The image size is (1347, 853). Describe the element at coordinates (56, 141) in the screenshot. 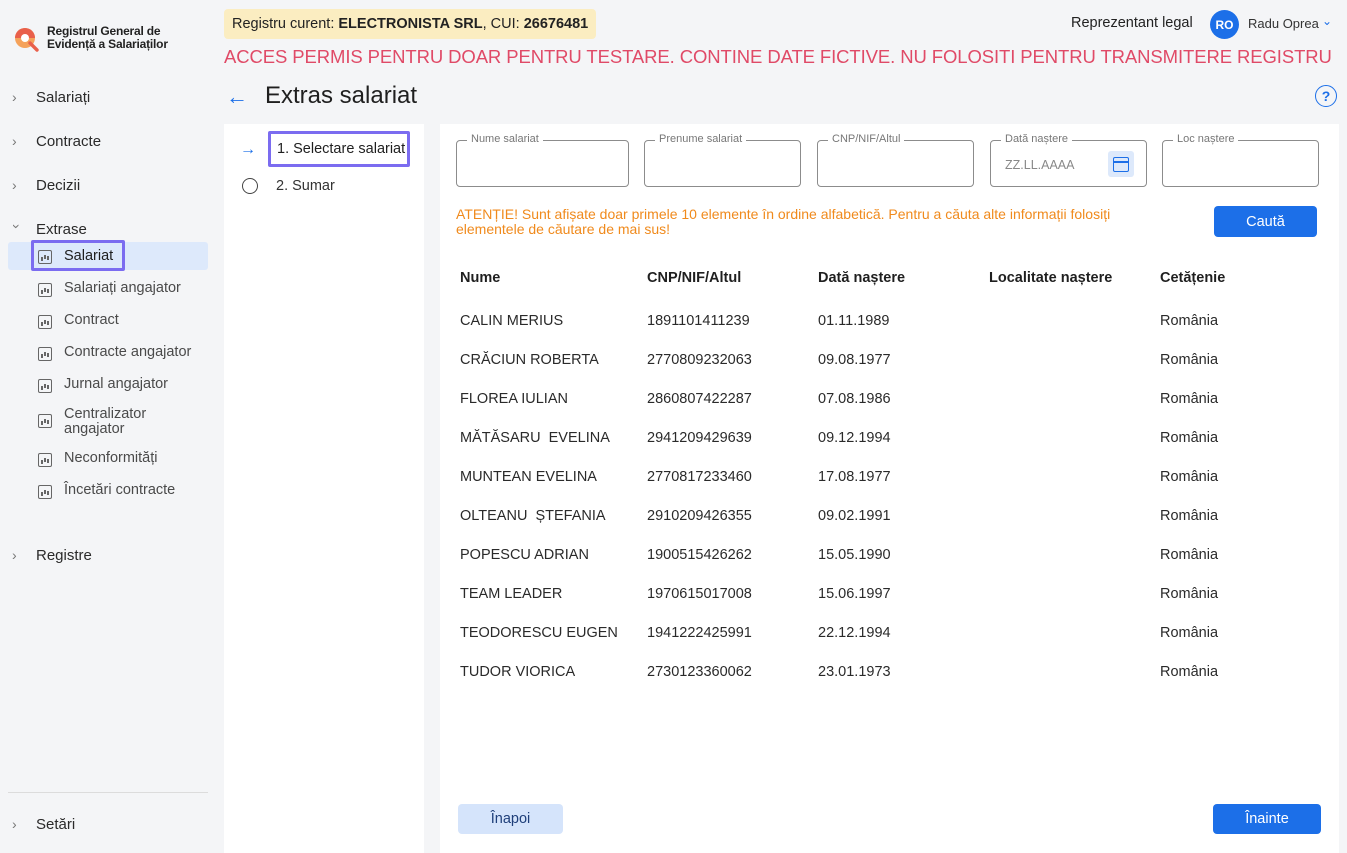

I see `nav-group-contracte: › Contracte` at that location.